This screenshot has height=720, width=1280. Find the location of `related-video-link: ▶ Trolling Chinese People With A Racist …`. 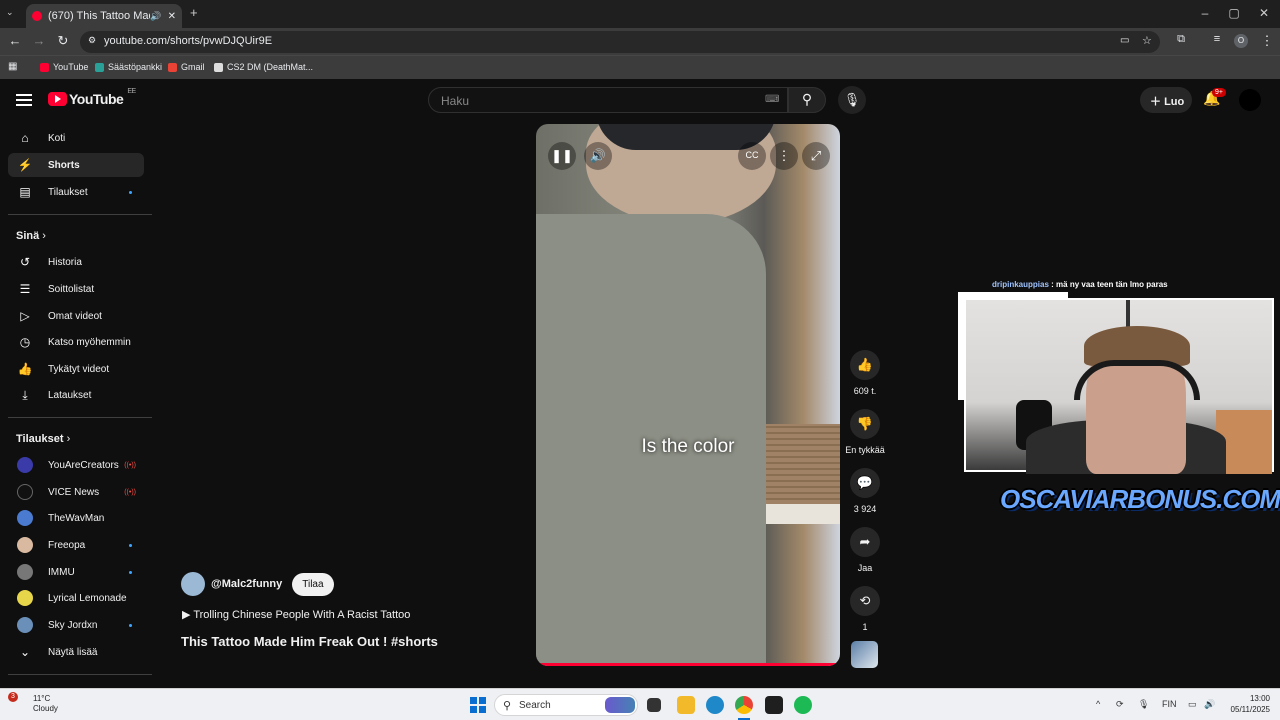

related-video-link: ▶ Trolling Chinese People With A Racist … is located at coordinates (296, 614).